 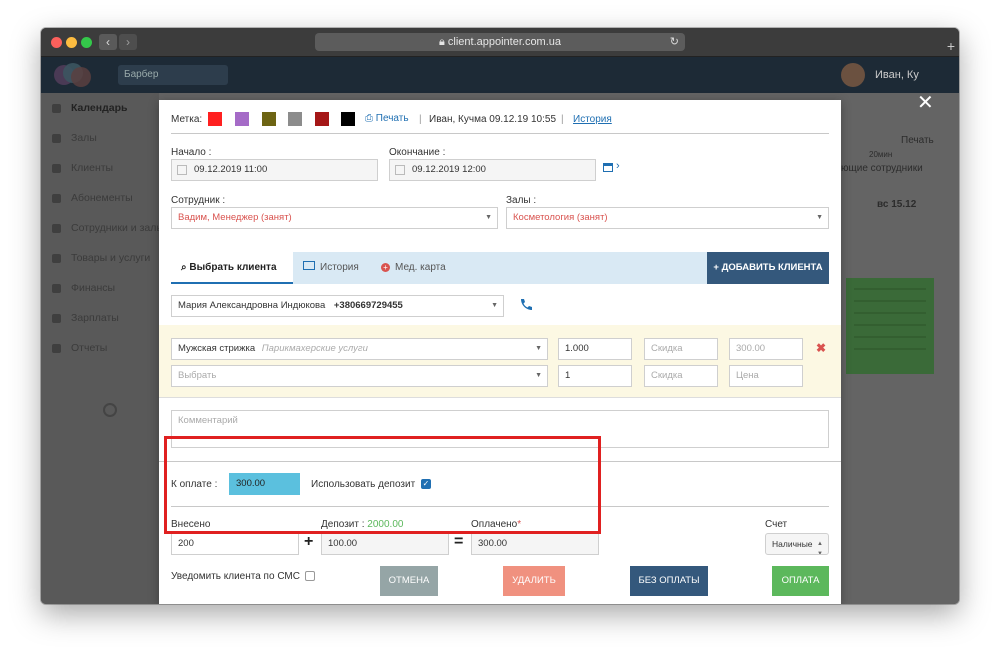 I want to click on created-info: Иван, Кучма 09.12.19 10:55, so click(x=493, y=119).